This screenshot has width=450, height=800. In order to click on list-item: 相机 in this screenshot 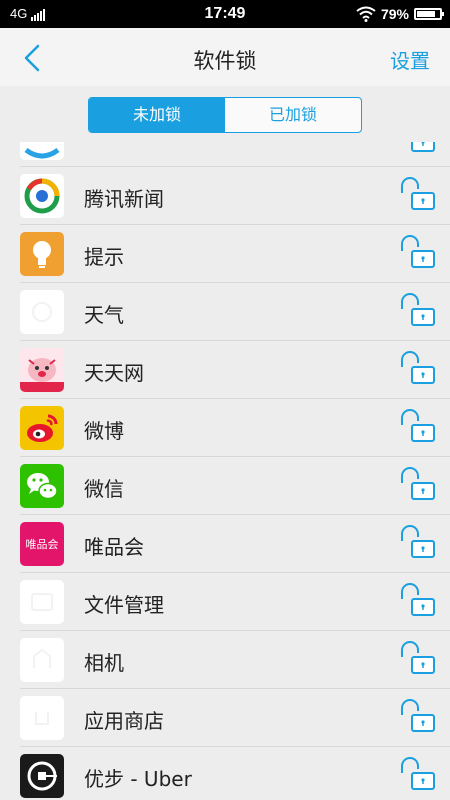, I will do `click(225, 660)`.